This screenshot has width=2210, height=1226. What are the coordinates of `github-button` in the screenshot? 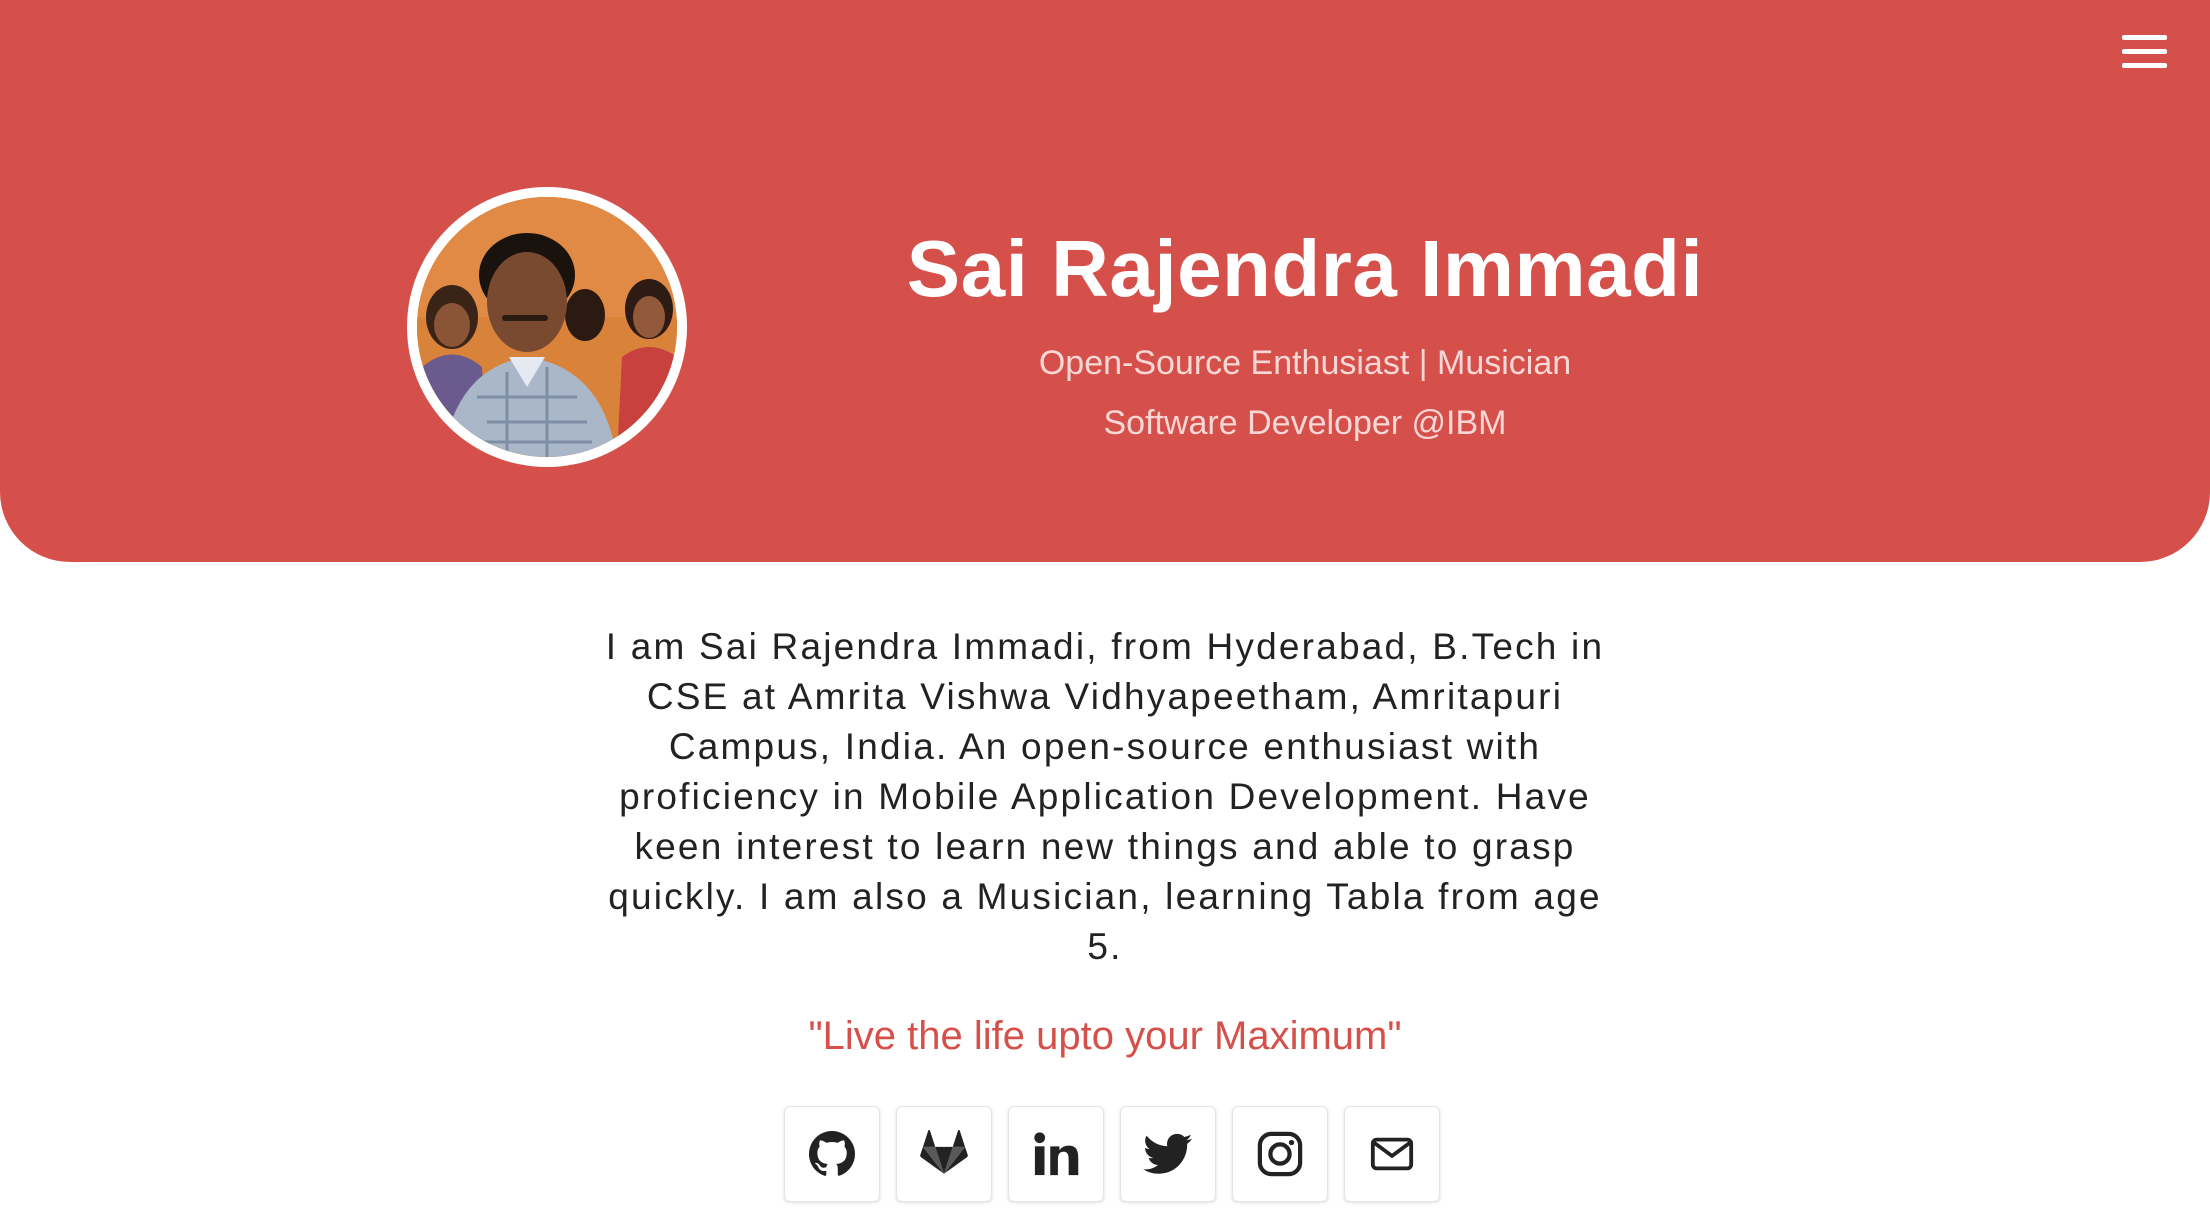 It's located at (832, 1154).